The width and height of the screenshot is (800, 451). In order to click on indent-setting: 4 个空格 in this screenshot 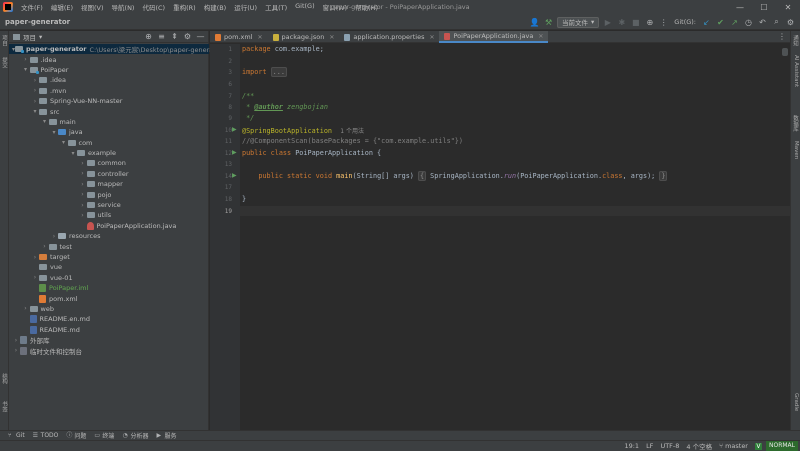, I will do `click(699, 446)`.